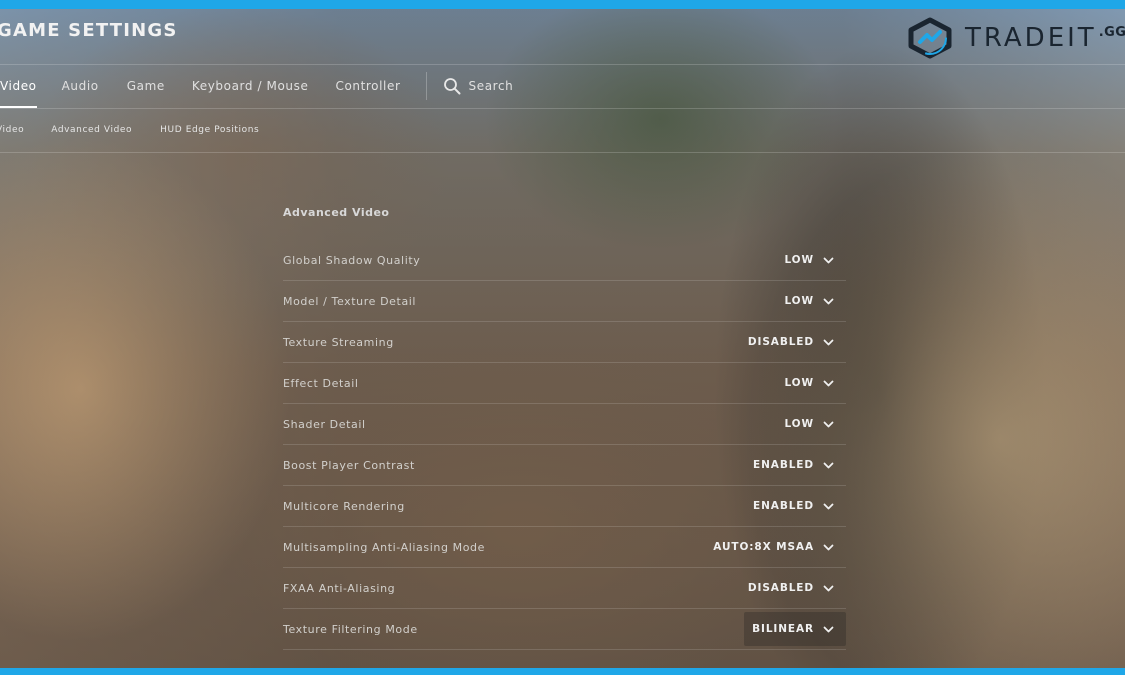 The height and width of the screenshot is (675, 1125). I want to click on setting-dropdown: AUTO:8X MSAA, so click(775, 547).